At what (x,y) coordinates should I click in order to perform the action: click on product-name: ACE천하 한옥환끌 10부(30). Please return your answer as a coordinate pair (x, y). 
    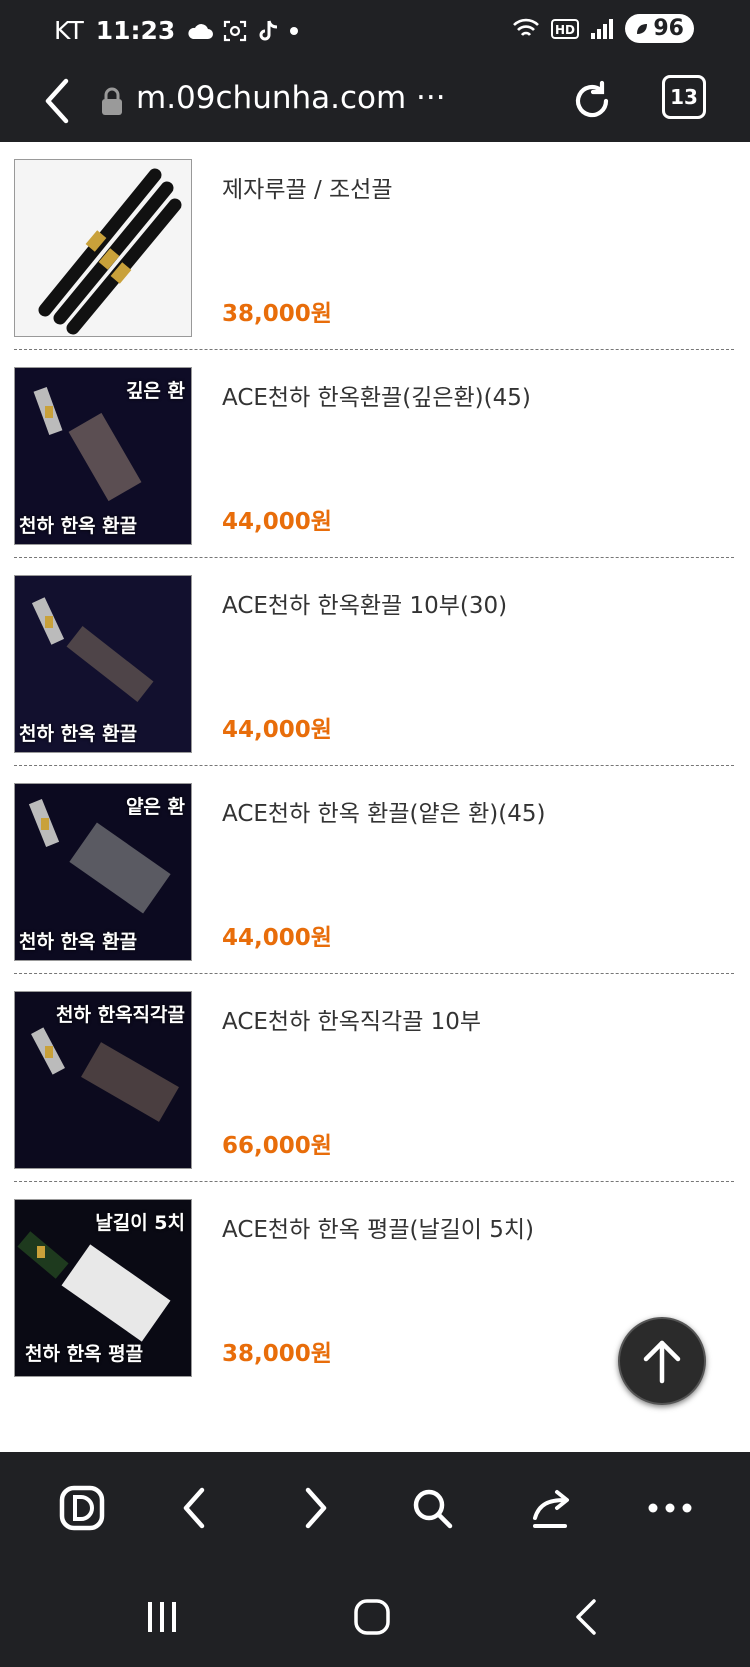
    Looking at the image, I should click on (364, 603).